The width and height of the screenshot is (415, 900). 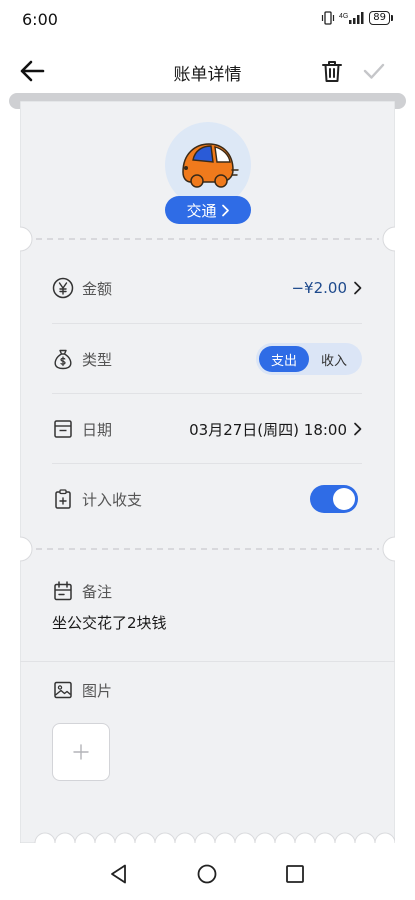 I want to click on category-label: 交通, so click(x=201, y=210).